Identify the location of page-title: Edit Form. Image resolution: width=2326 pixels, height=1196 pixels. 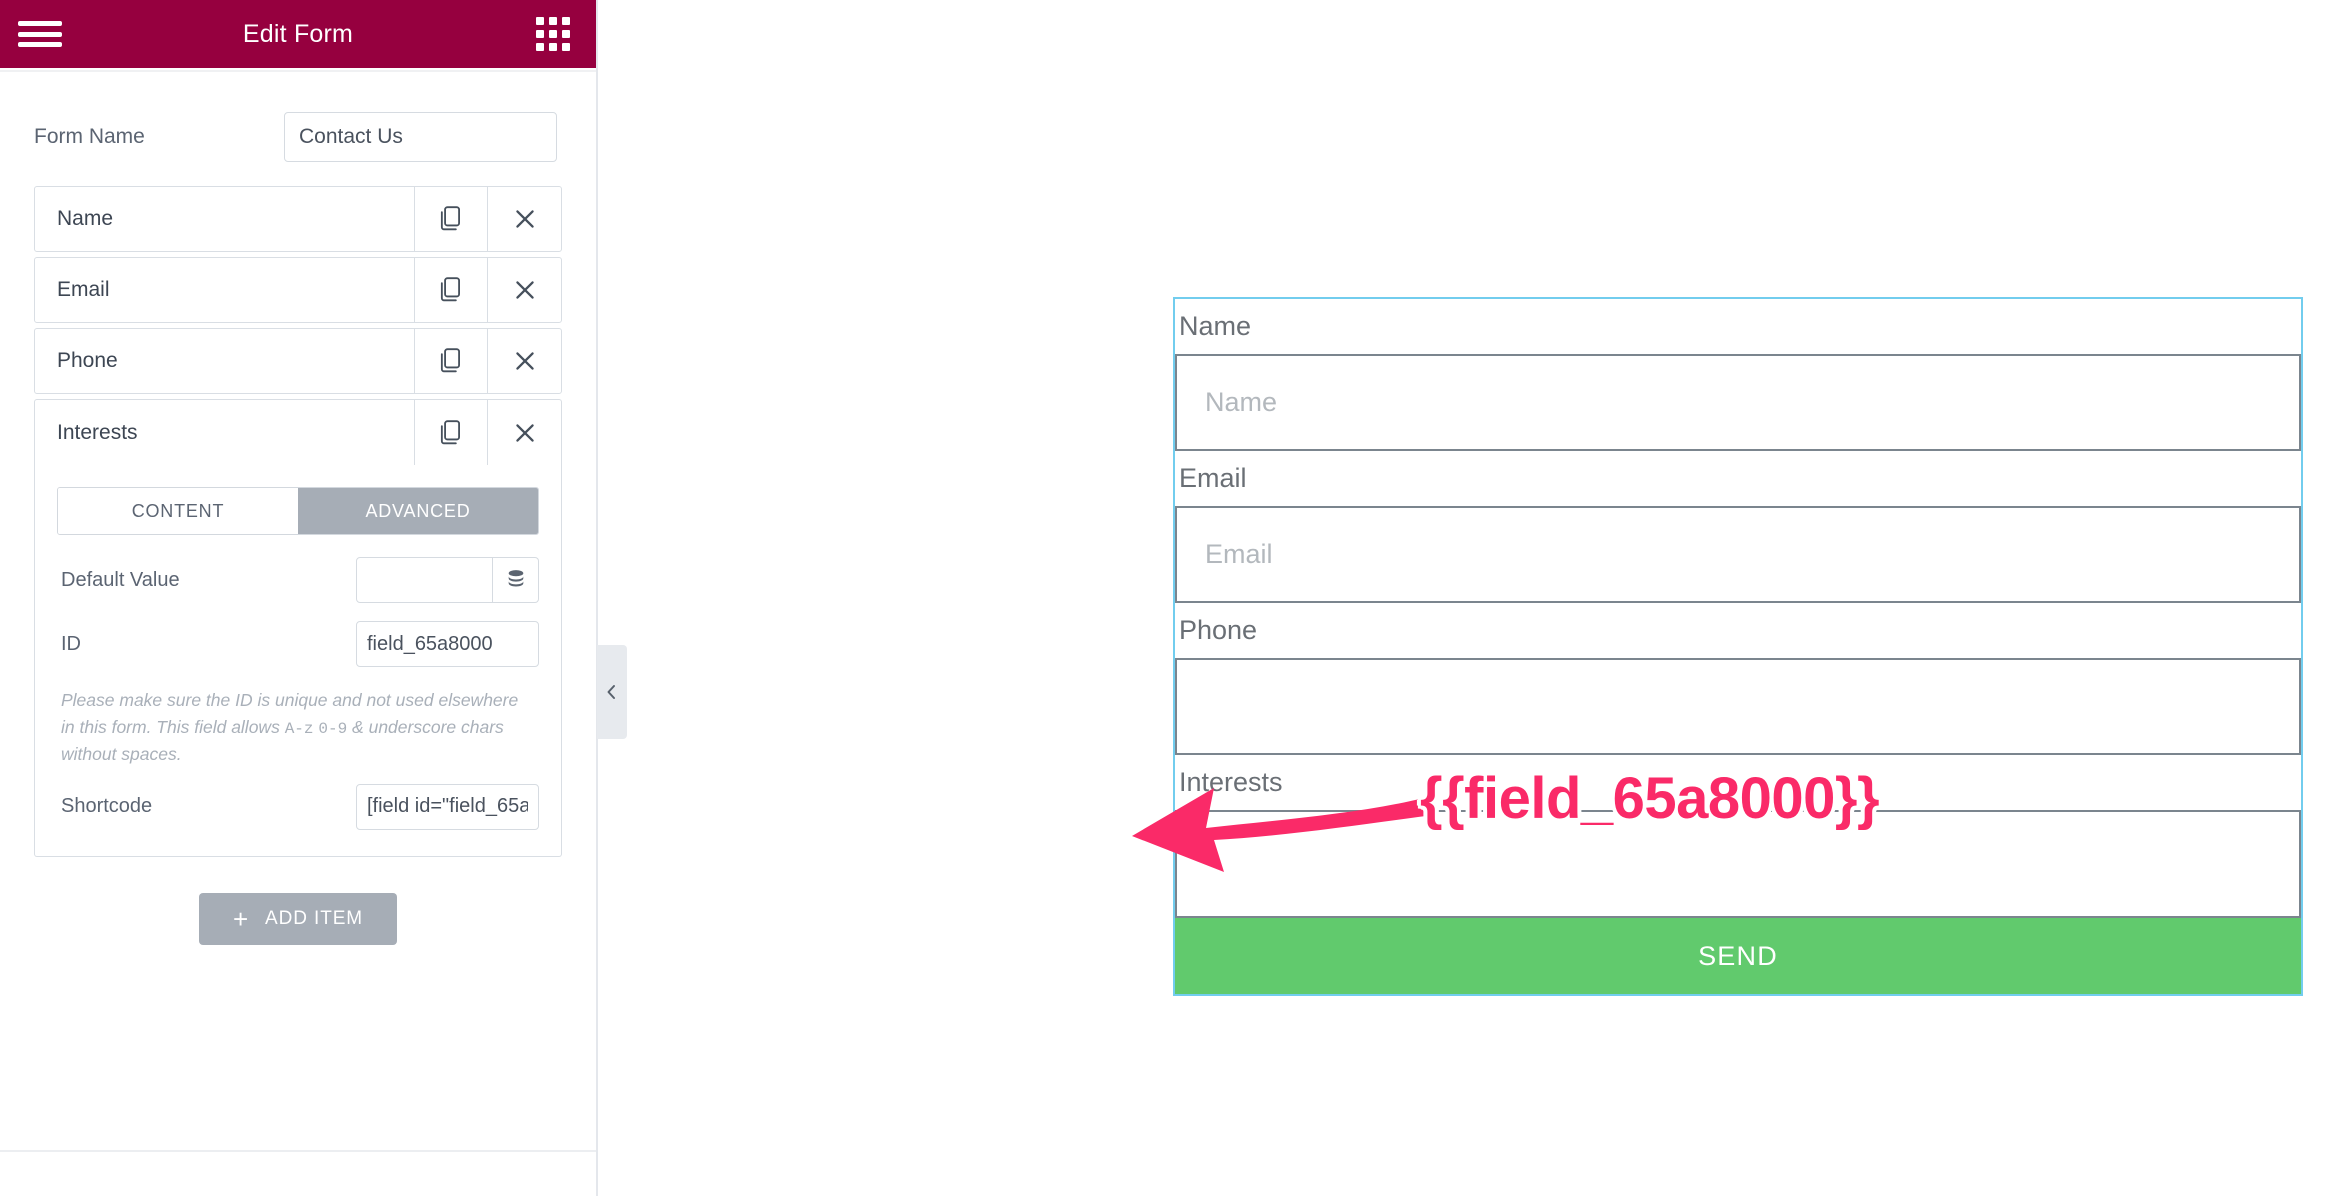
(298, 33).